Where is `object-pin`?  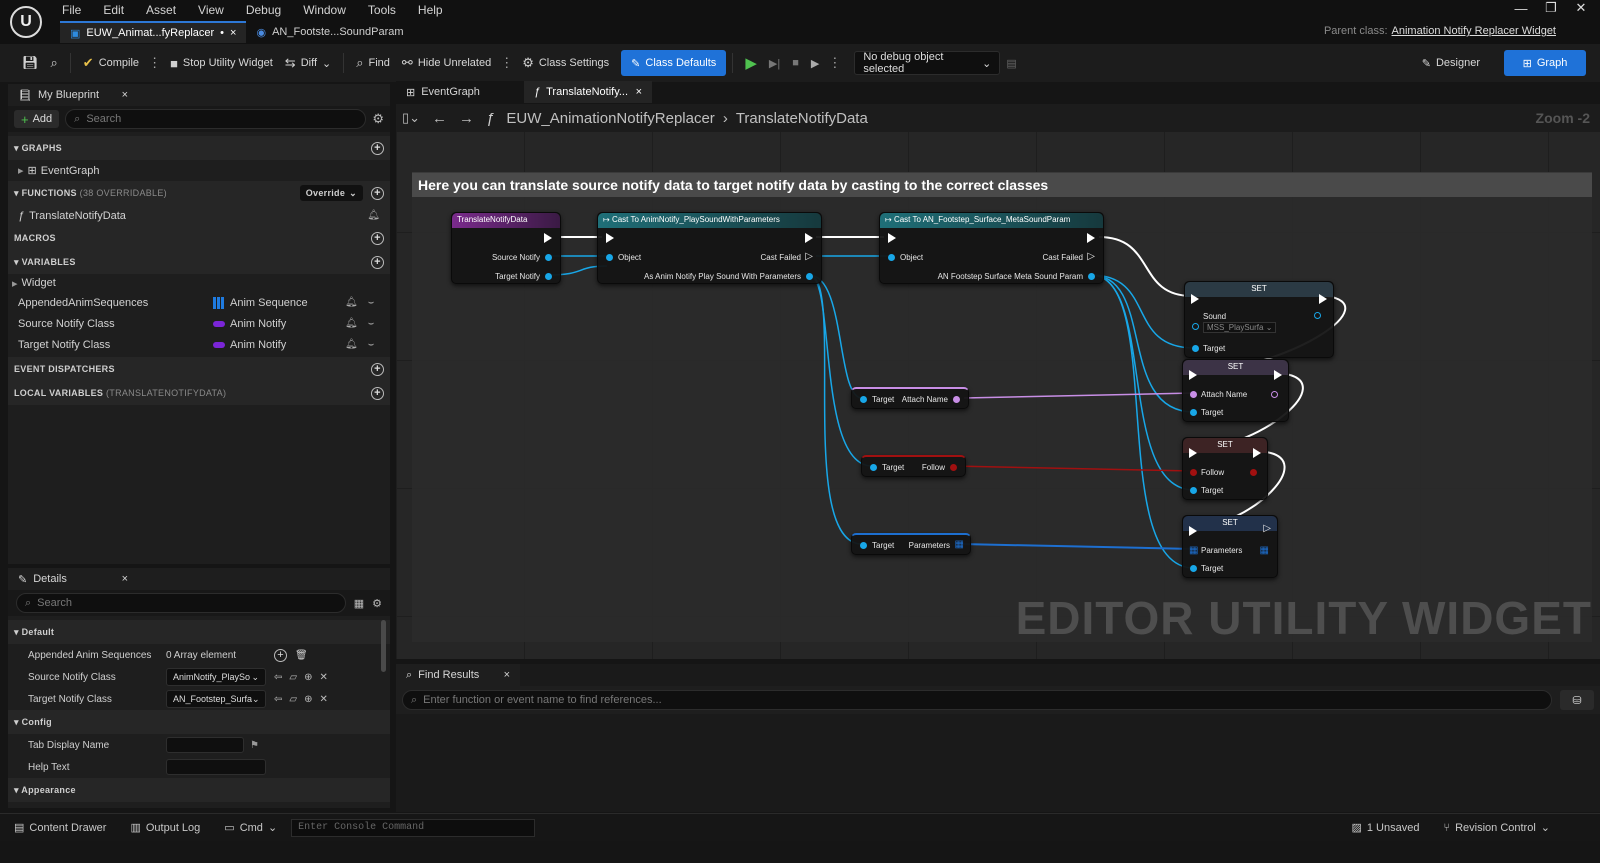 object-pin is located at coordinates (609, 257).